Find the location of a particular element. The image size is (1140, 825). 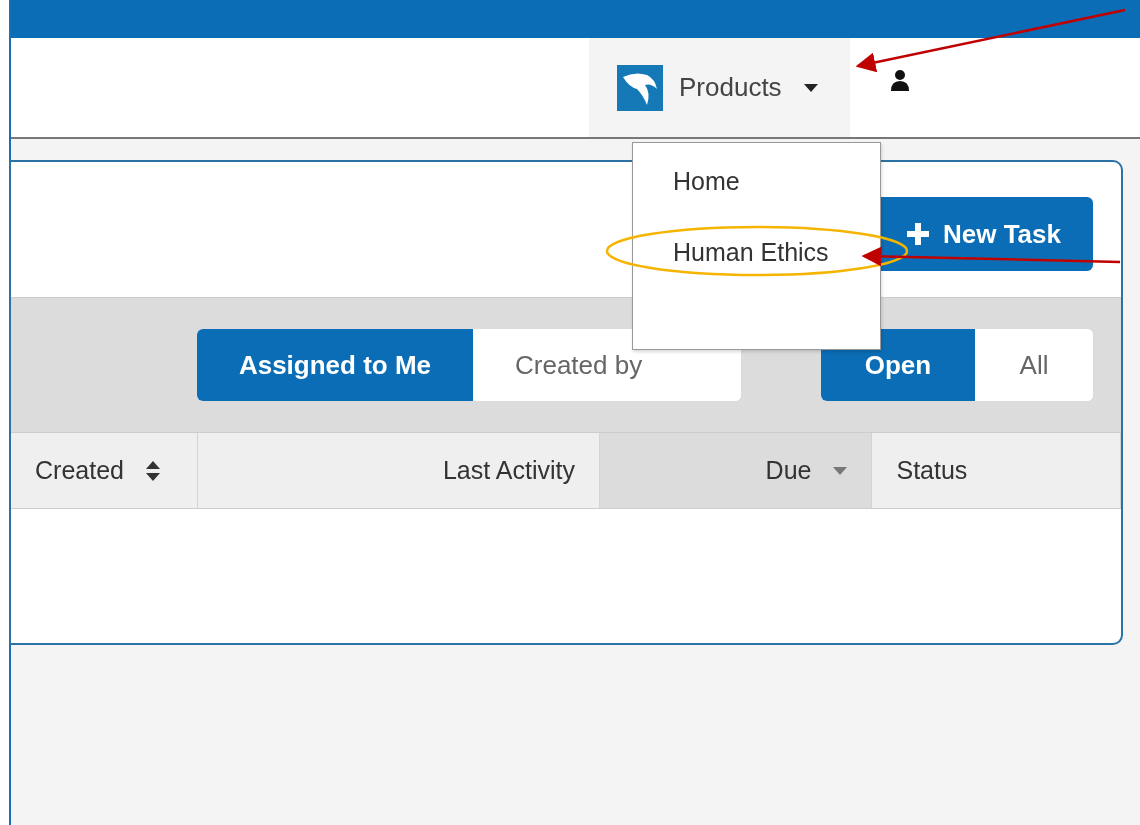

sort-icon is located at coordinates (152, 470).